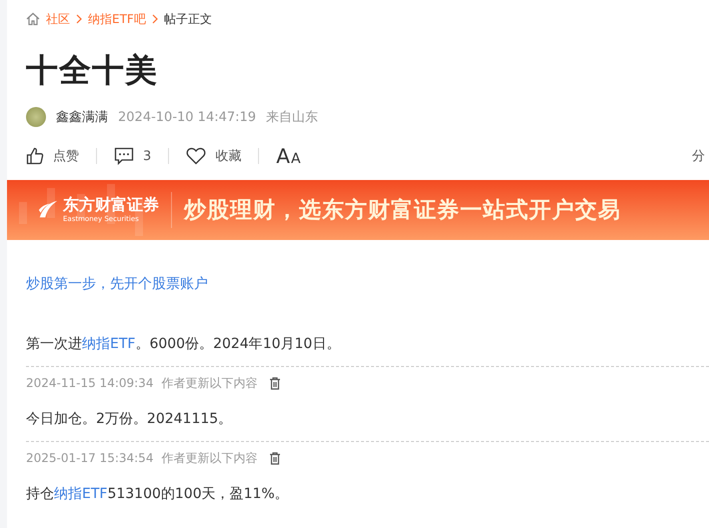 This screenshot has height=528, width=709. I want to click on post-location: 来自山东, so click(292, 117).